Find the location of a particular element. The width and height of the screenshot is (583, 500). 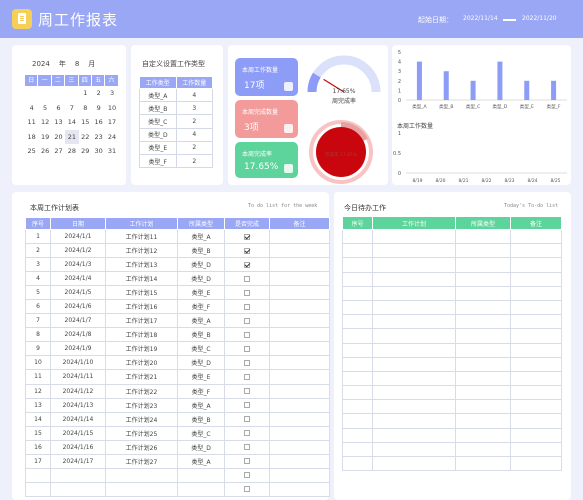

calendar-day: 30 is located at coordinates (98, 151).